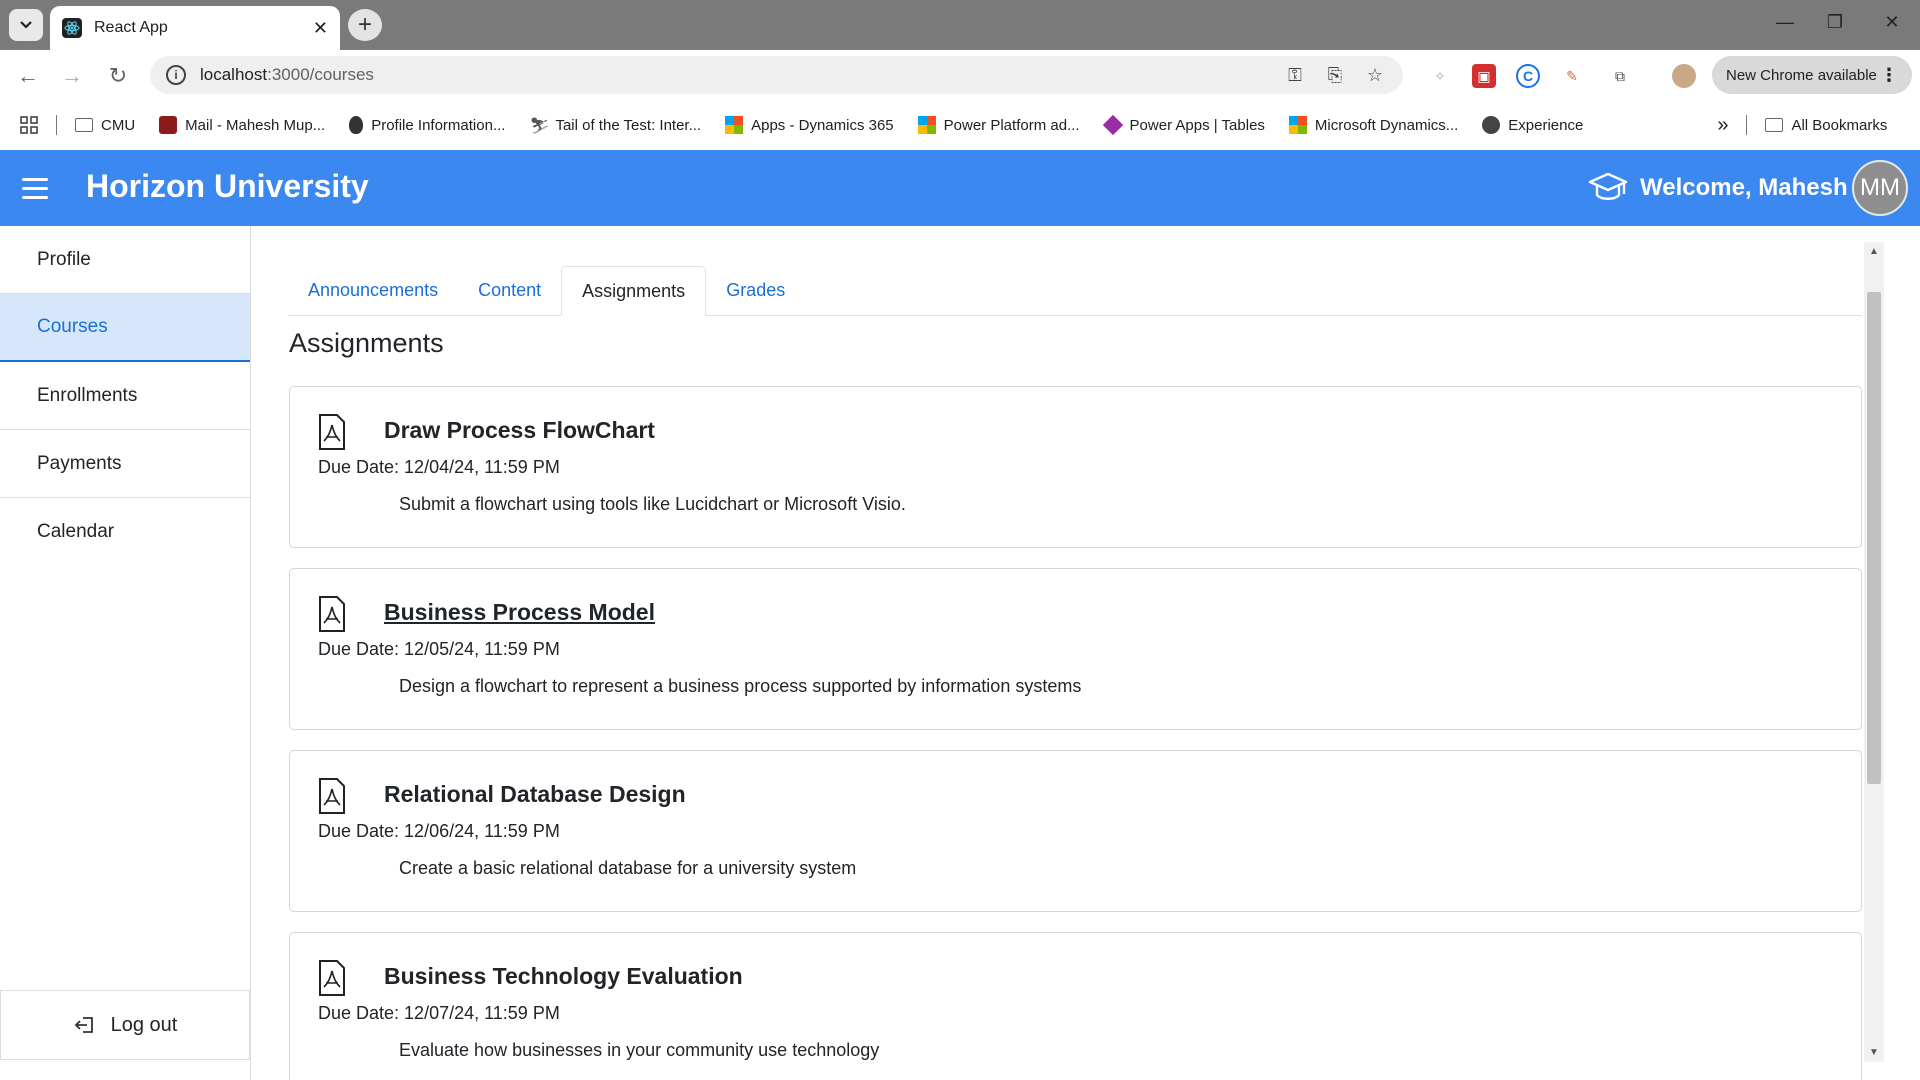  Describe the element at coordinates (1491, 125) in the screenshot. I see `globe-icon` at that location.